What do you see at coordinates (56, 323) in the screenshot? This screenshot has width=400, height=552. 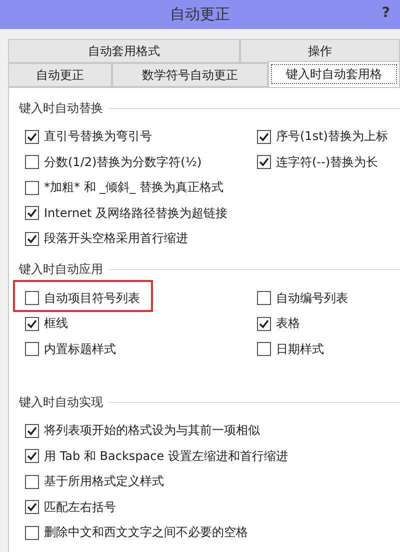 I see `option-label: 框线` at bounding box center [56, 323].